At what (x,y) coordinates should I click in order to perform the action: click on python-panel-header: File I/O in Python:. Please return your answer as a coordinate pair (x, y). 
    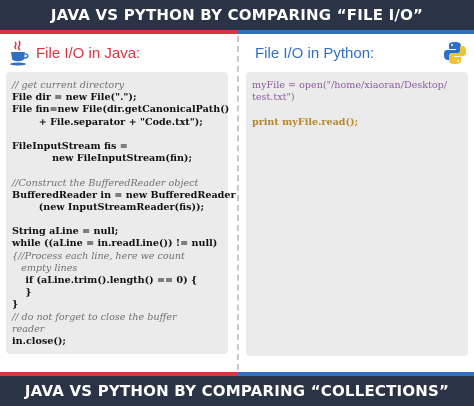
    Looking at the image, I should click on (357, 53).